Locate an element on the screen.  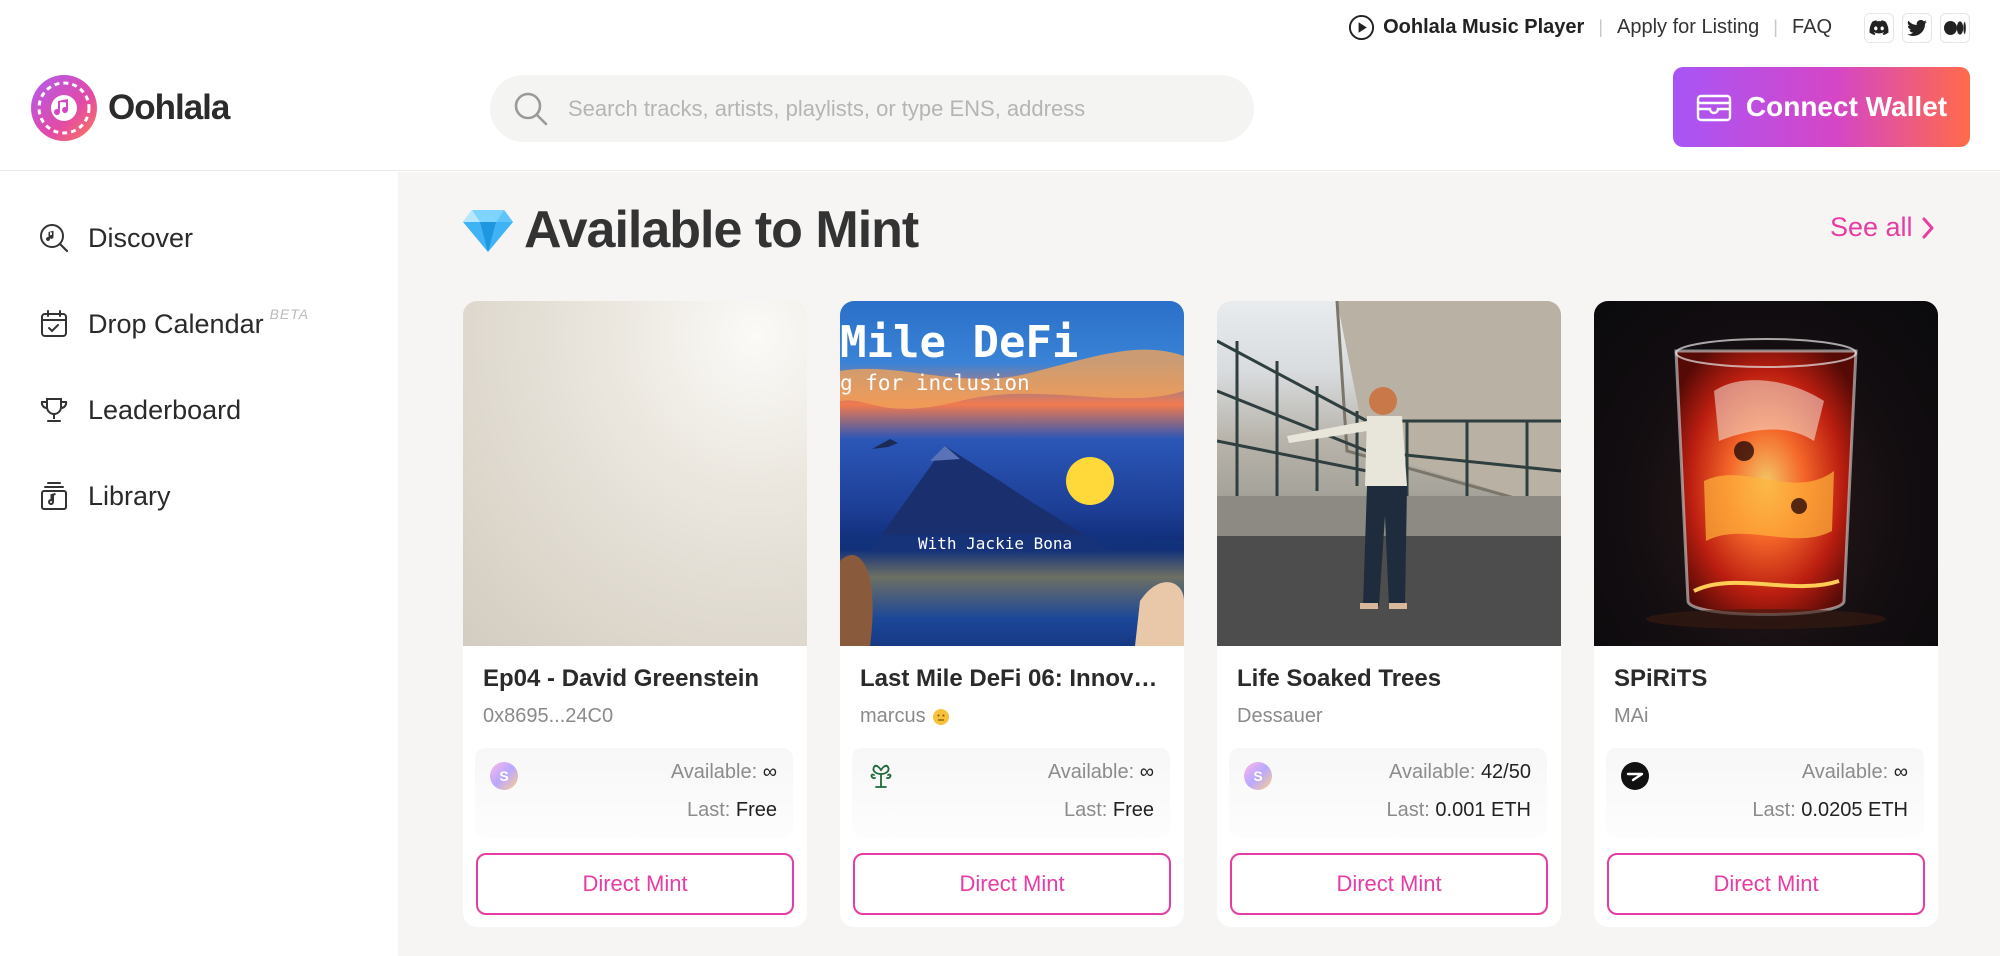
sidebar-item-discover: Discover is located at coordinates (115, 238).